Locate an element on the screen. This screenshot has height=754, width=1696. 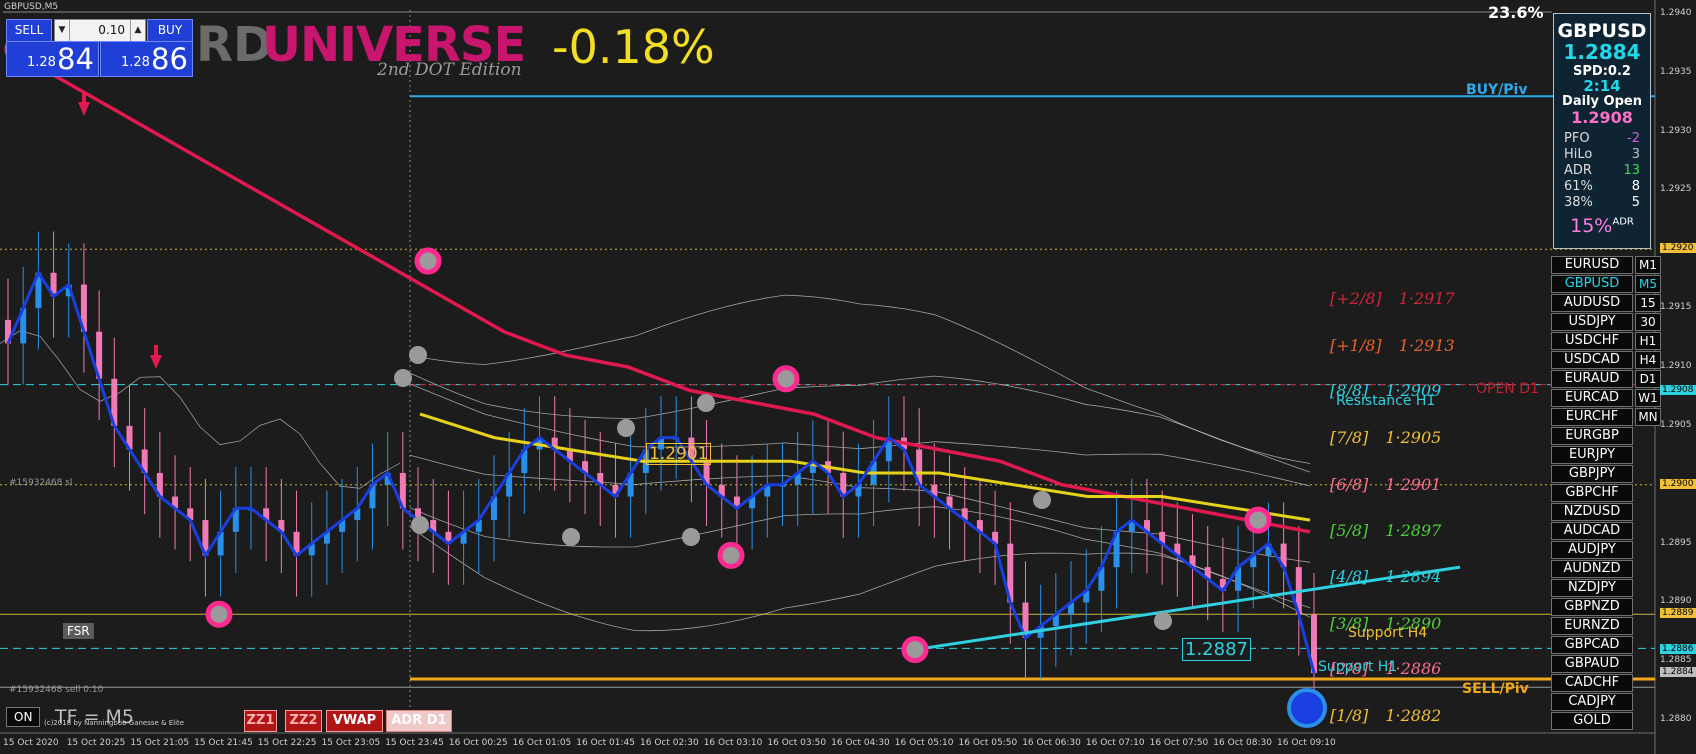
timeframe-button-h1: H1 is located at coordinates (1648, 341).